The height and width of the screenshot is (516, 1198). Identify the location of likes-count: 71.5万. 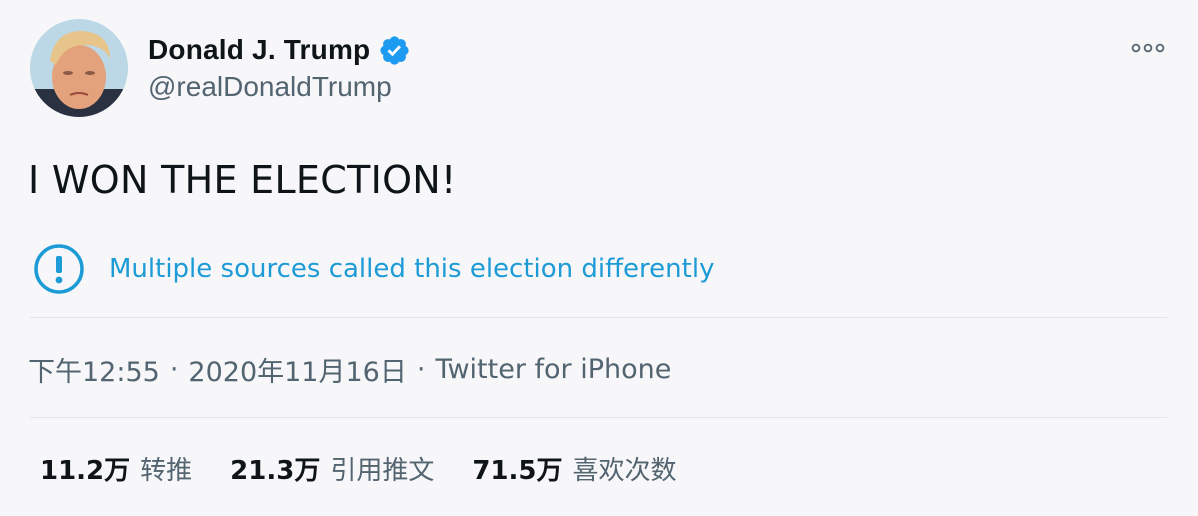
(517, 471).